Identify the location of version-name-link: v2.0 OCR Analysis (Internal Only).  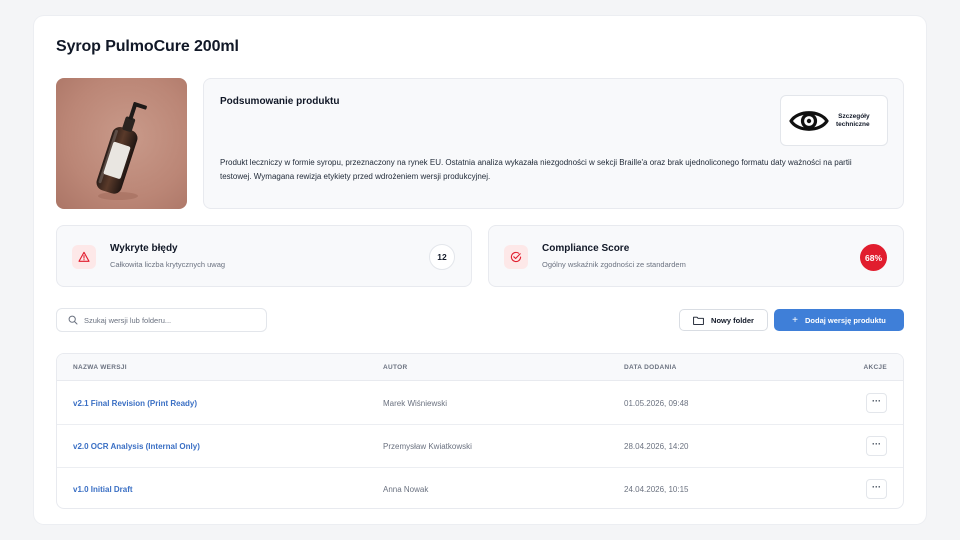
(136, 446).